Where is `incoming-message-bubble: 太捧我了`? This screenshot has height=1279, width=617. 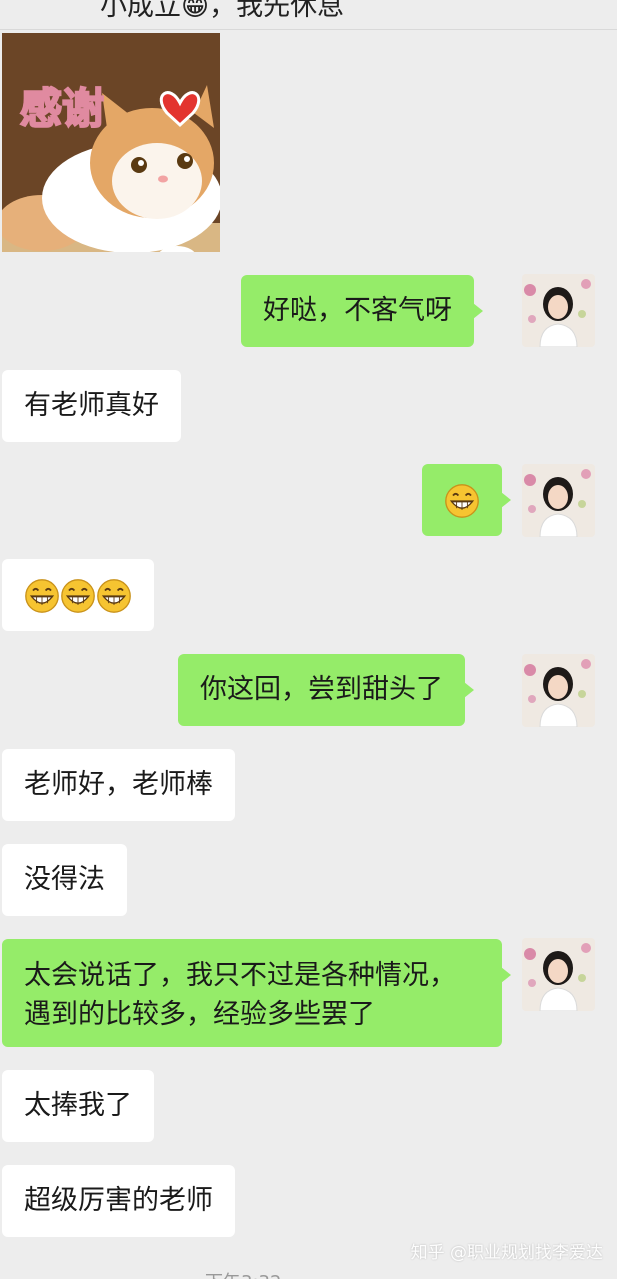
incoming-message-bubble: 太捧我了 is located at coordinates (78, 1106).